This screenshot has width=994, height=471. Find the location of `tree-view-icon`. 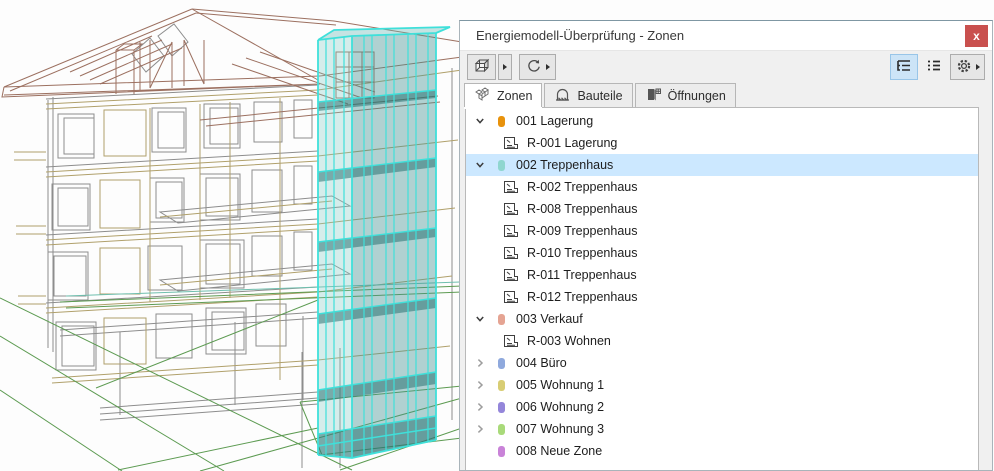

tree-view-icon is located at coordinates (904, 67).